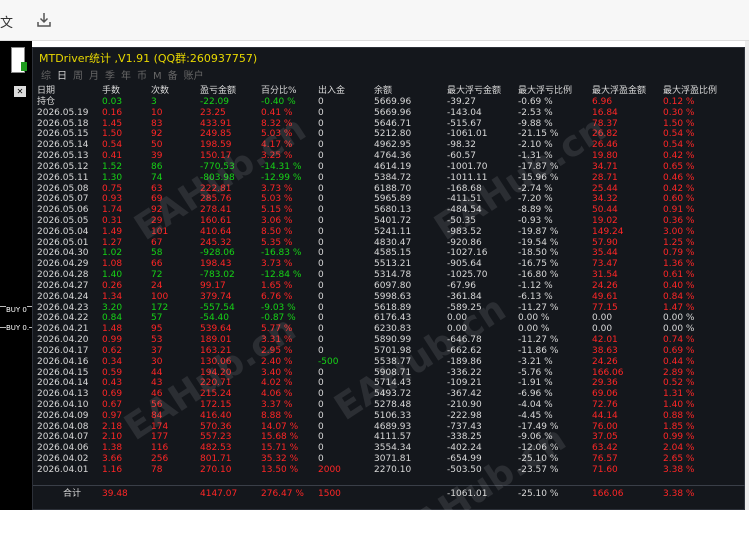  What do you see at coordinates (679, 166) in the screenshot?
I see `table-cell: 0.65 %` at bounding box center [679, 166].